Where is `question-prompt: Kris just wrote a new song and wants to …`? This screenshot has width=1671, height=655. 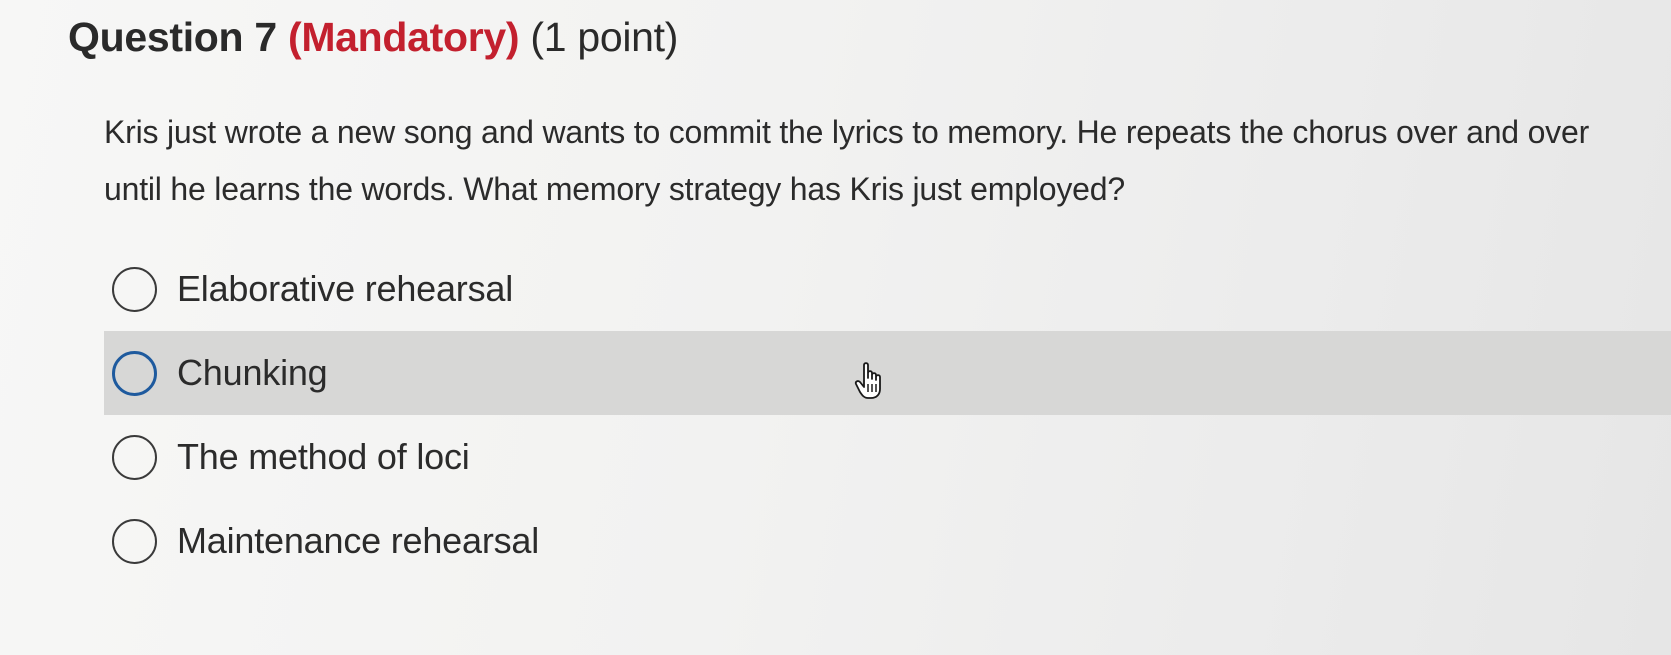 question-prompt: Kris just wrote a new song and wants to … is located at coordinates (847, 160).